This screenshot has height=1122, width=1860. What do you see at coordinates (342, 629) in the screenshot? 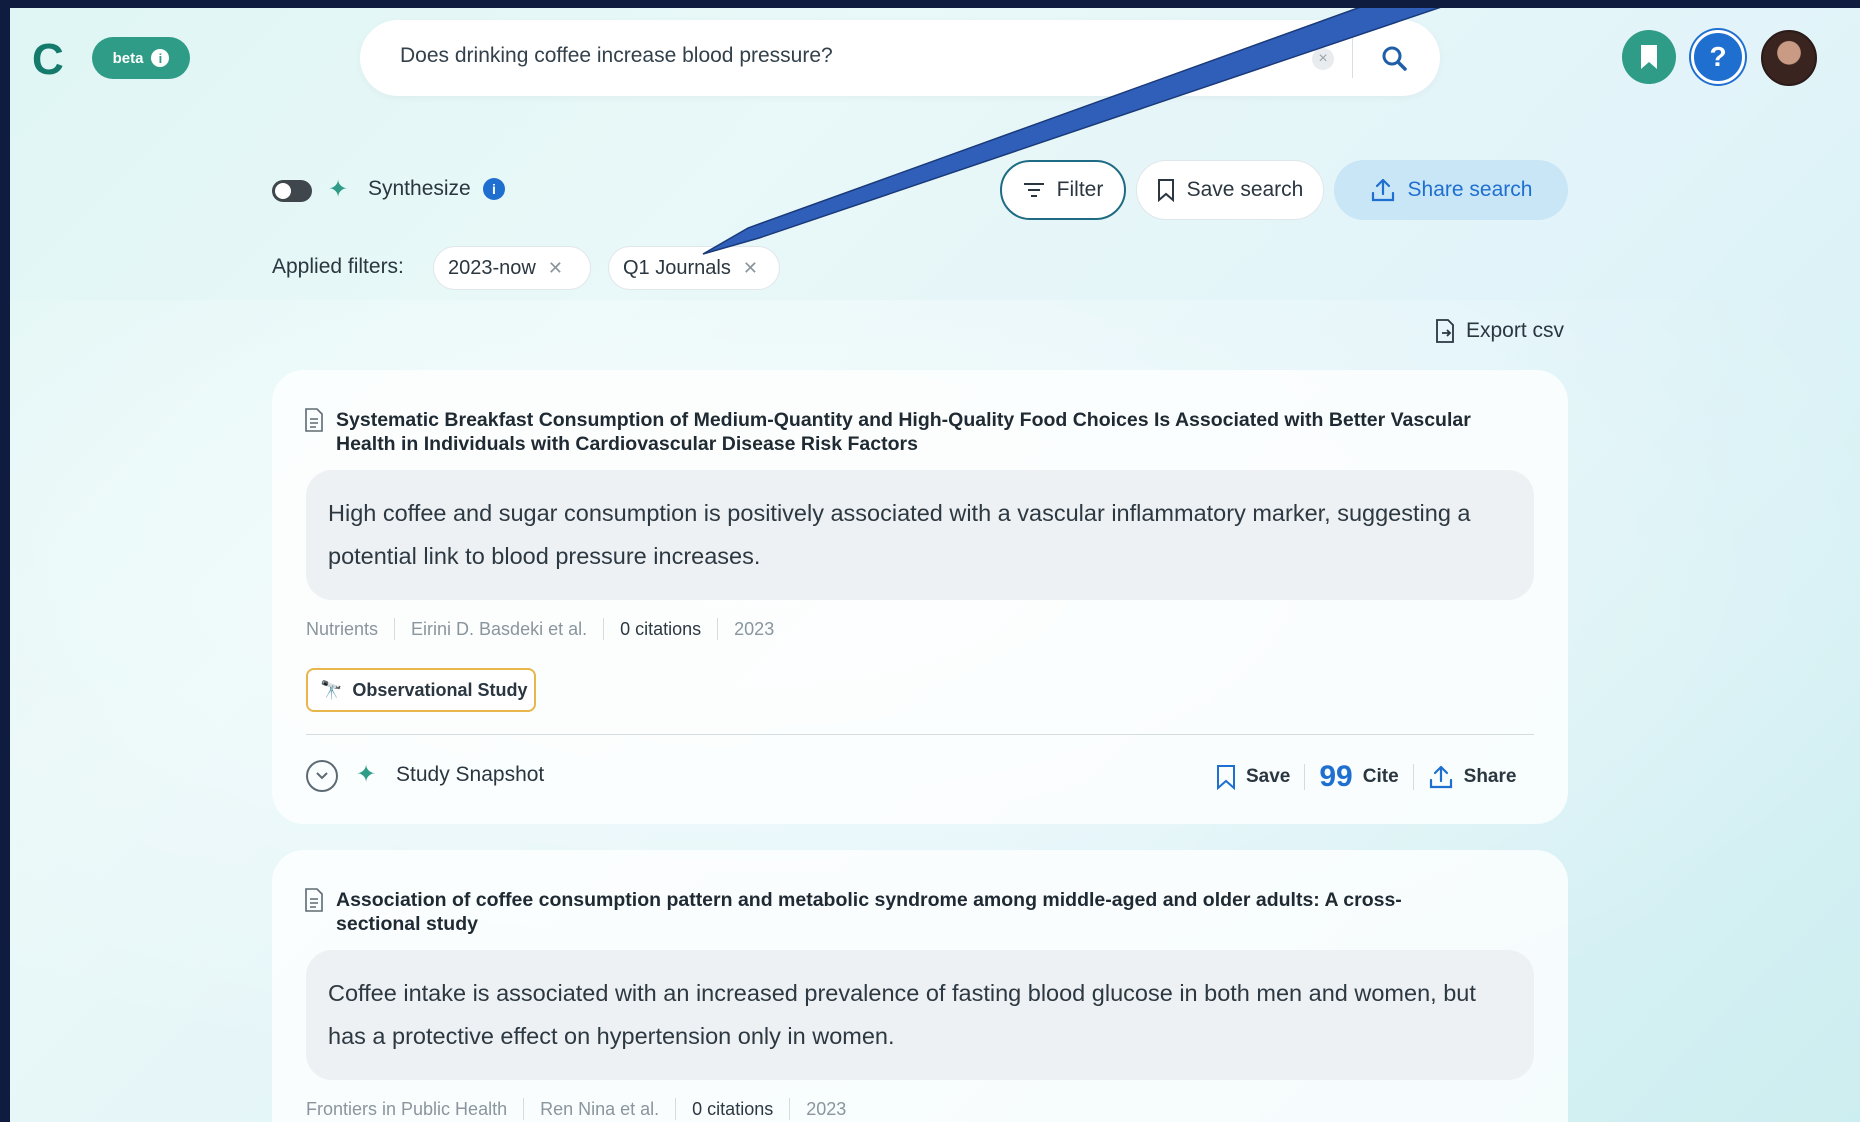
I see `journal-name: Nutrients` at bounding box center [342, 629].